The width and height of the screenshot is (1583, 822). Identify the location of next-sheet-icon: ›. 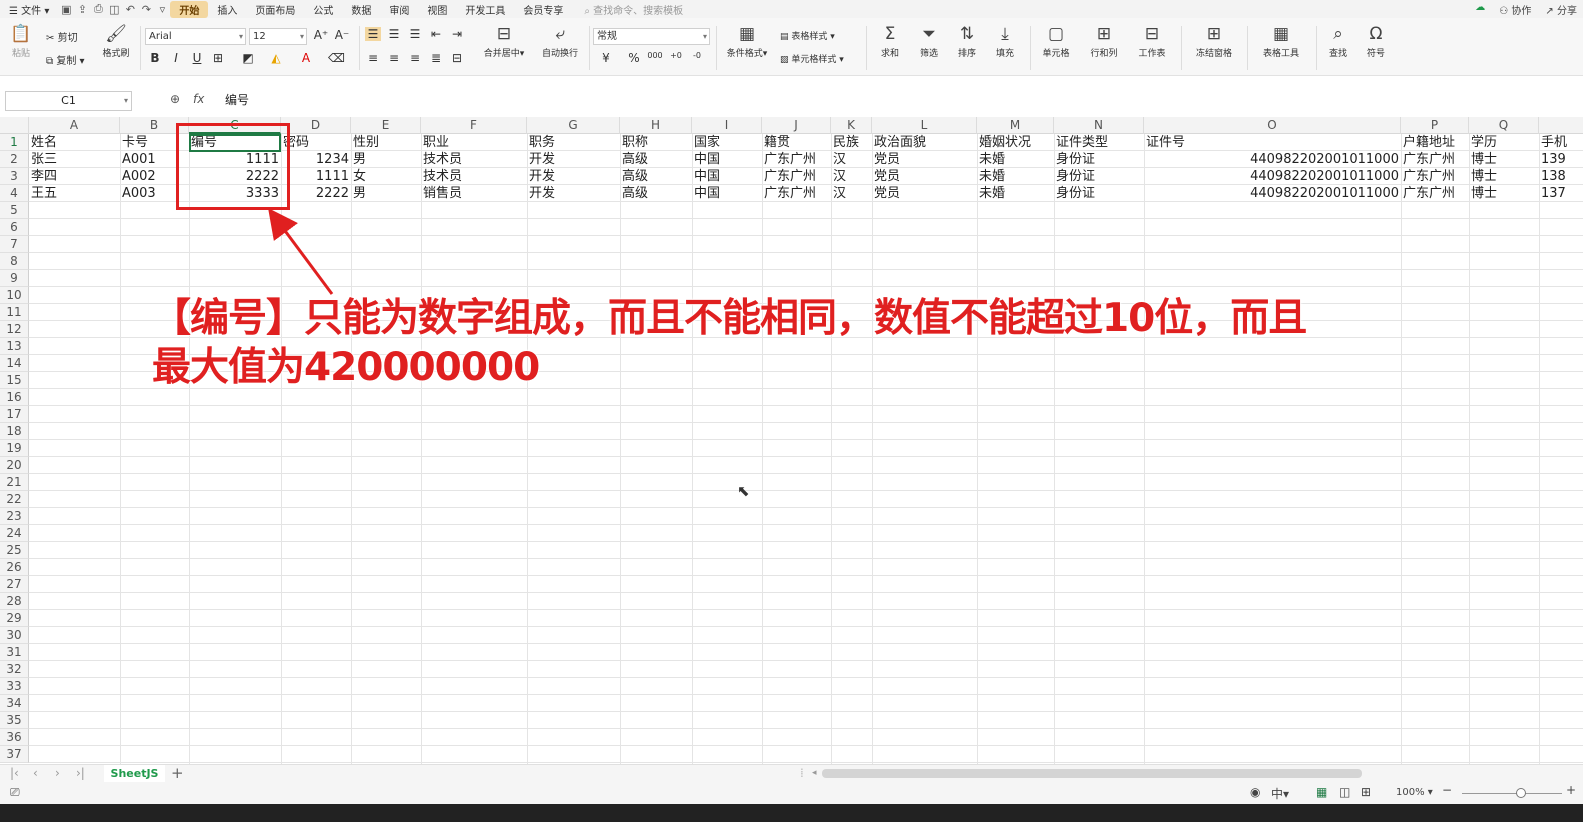
(57, 773).